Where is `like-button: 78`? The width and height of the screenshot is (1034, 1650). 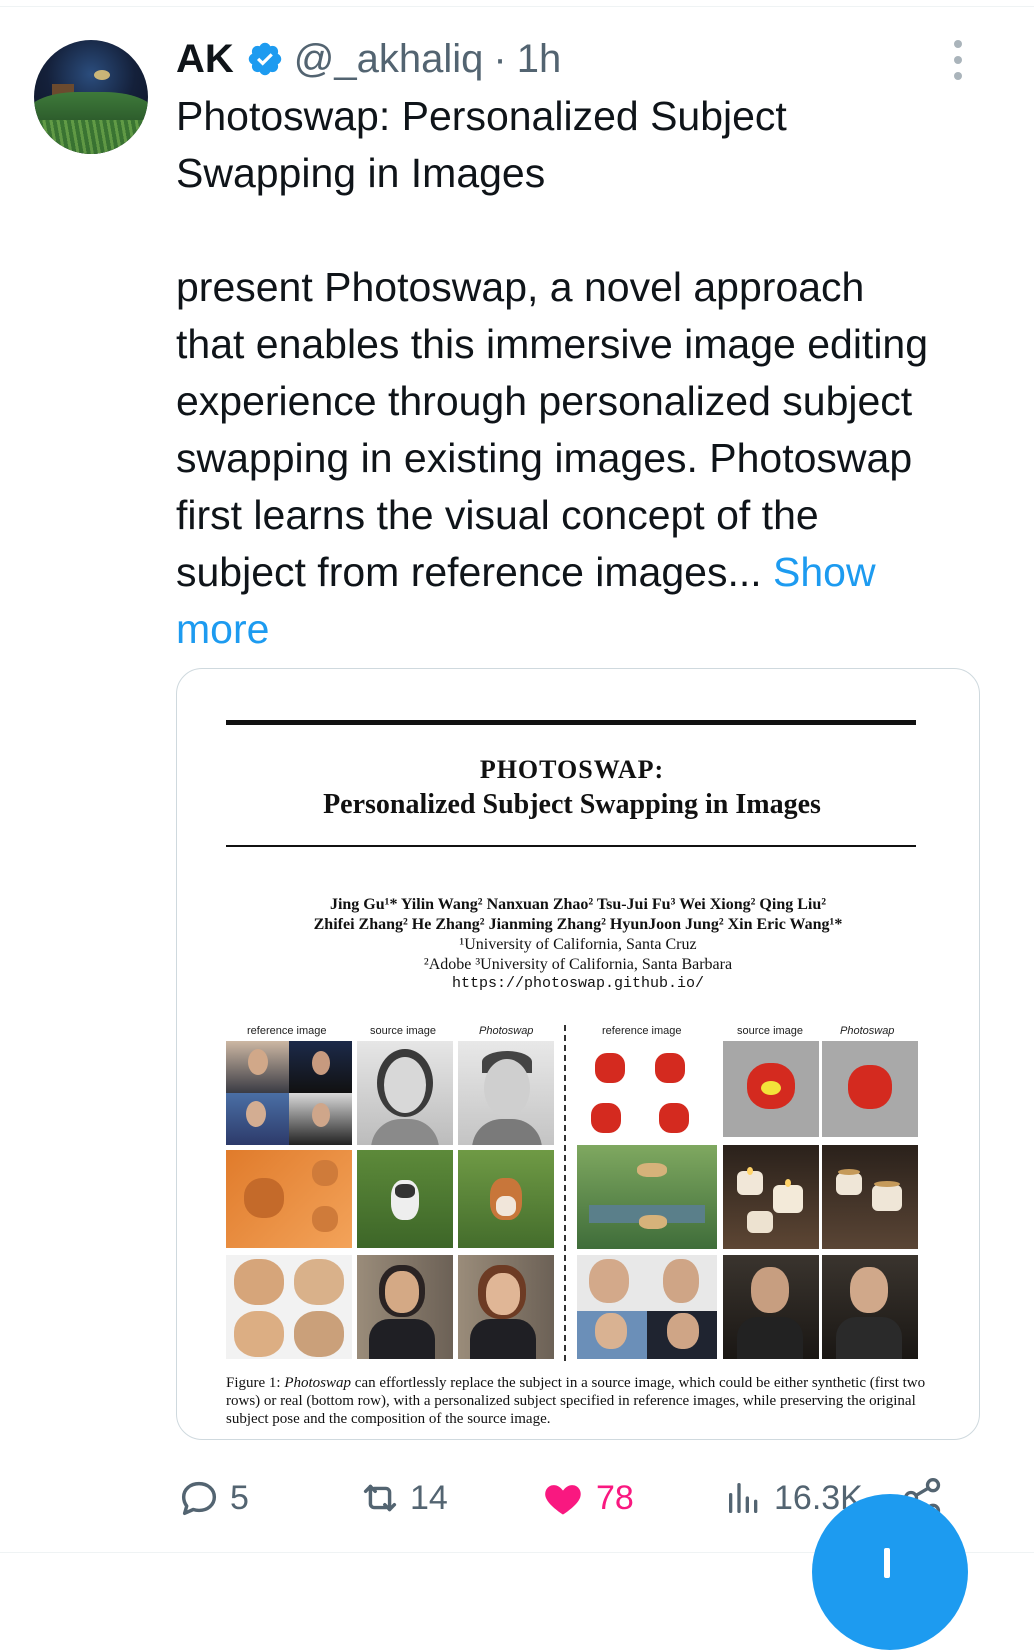 like-button: 78 is located at coordinates (587, 1498).